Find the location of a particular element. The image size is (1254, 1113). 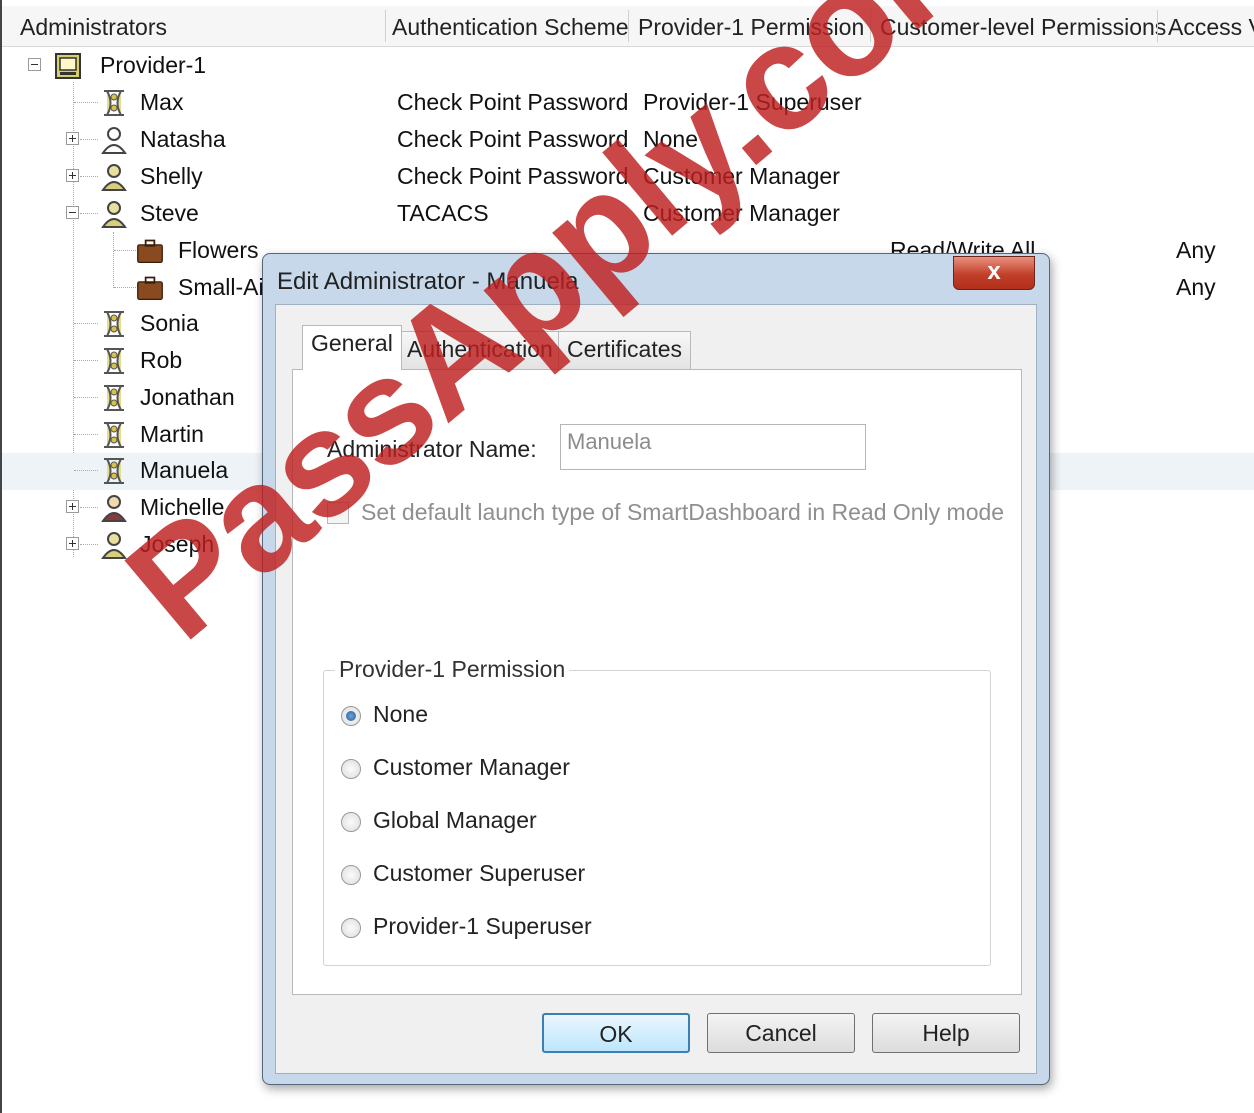

permission-group-label: Provider-1 Permission is located at coordinates (452, 669).